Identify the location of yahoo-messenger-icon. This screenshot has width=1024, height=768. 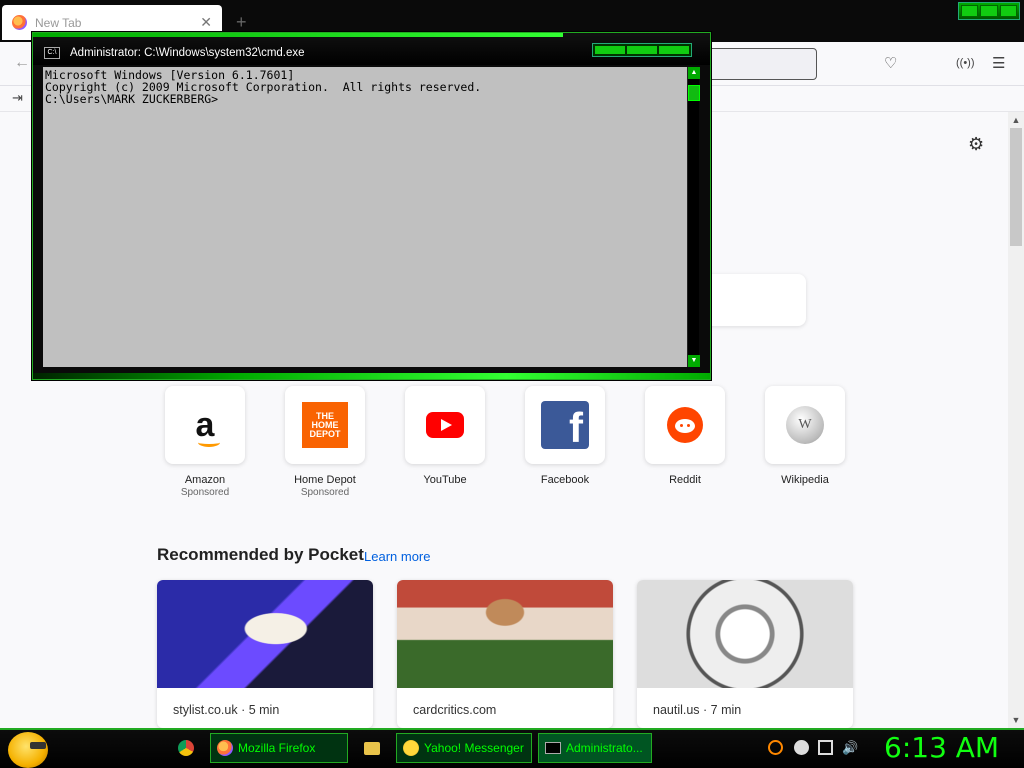
(411, 748).